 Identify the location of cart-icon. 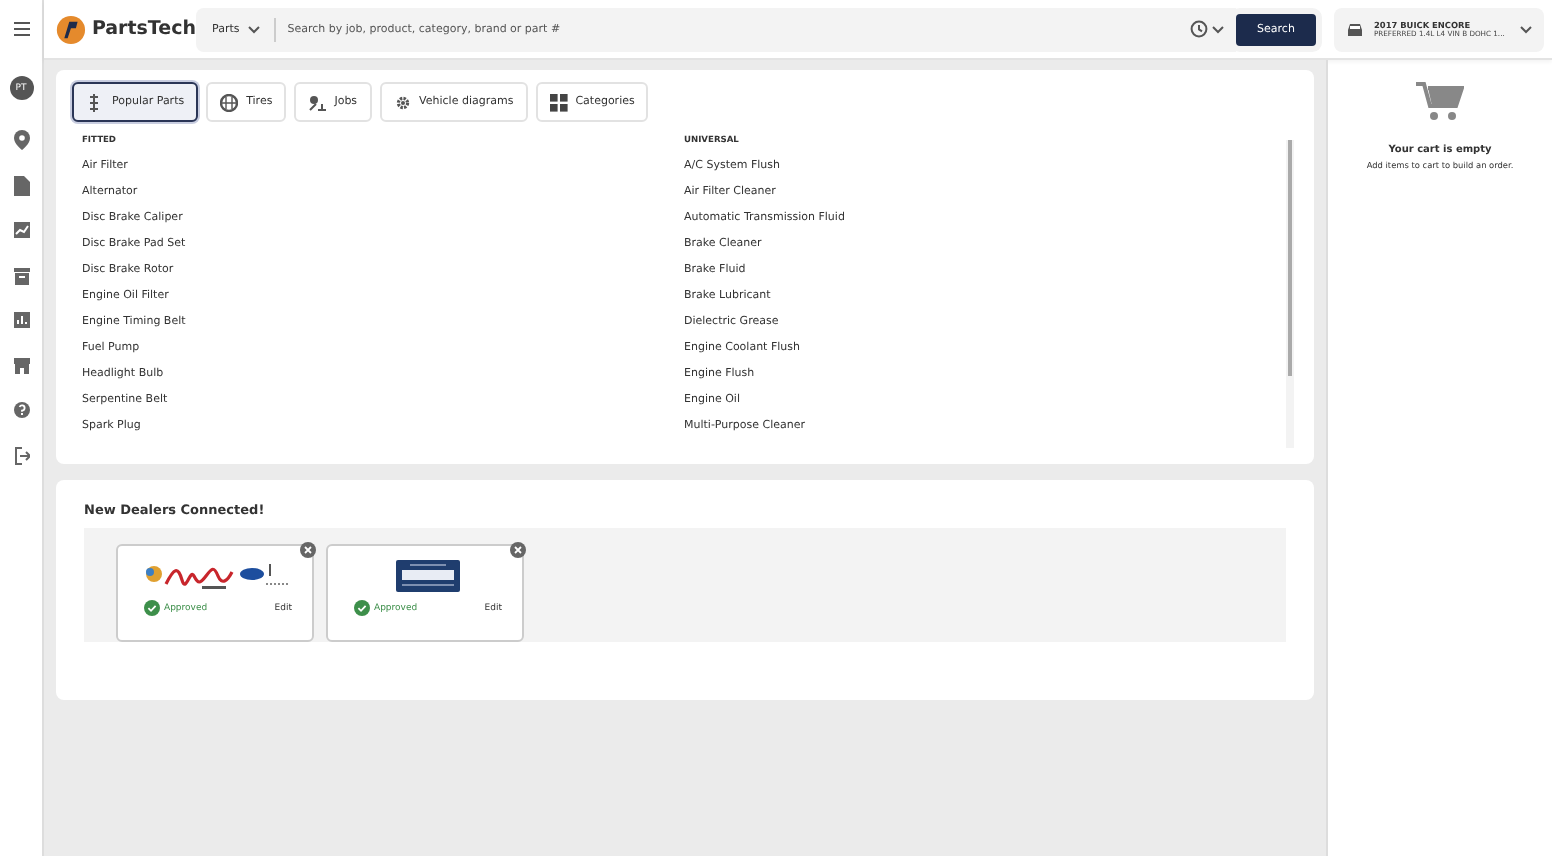
(1440, 102).